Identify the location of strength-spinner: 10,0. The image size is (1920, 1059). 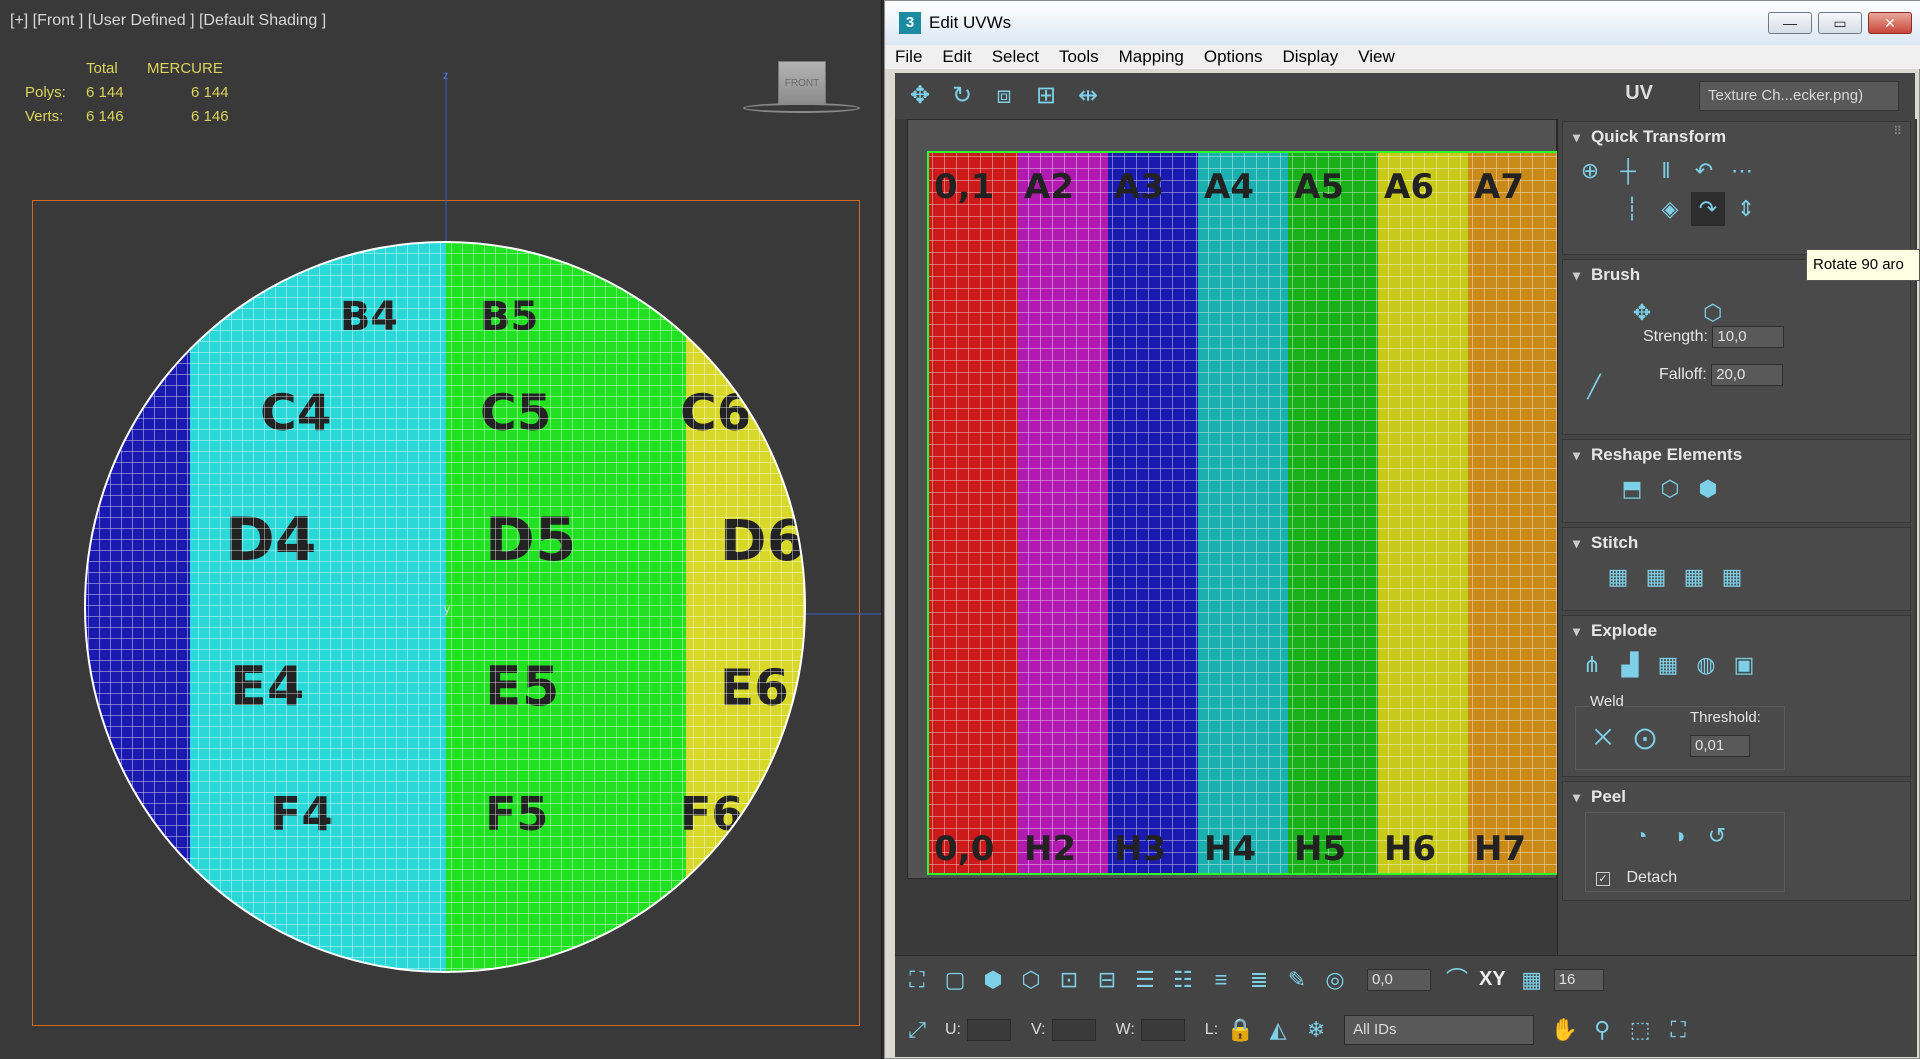
(1748, 337).